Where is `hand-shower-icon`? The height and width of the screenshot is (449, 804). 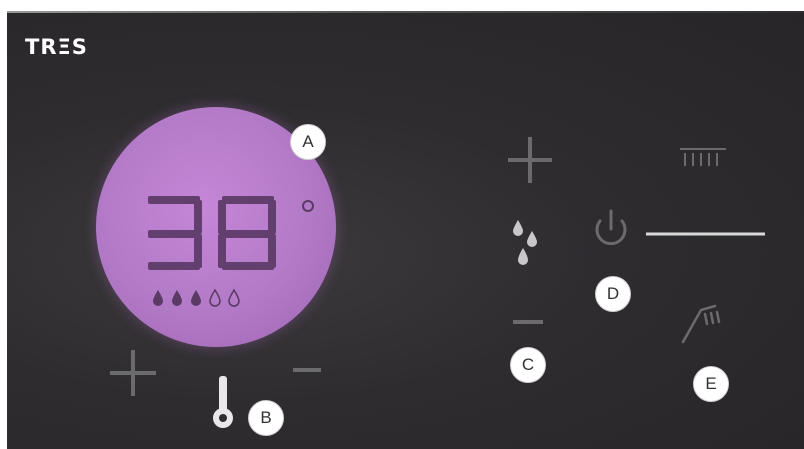 hand-shower-icon is located at coordinates (701, 324).